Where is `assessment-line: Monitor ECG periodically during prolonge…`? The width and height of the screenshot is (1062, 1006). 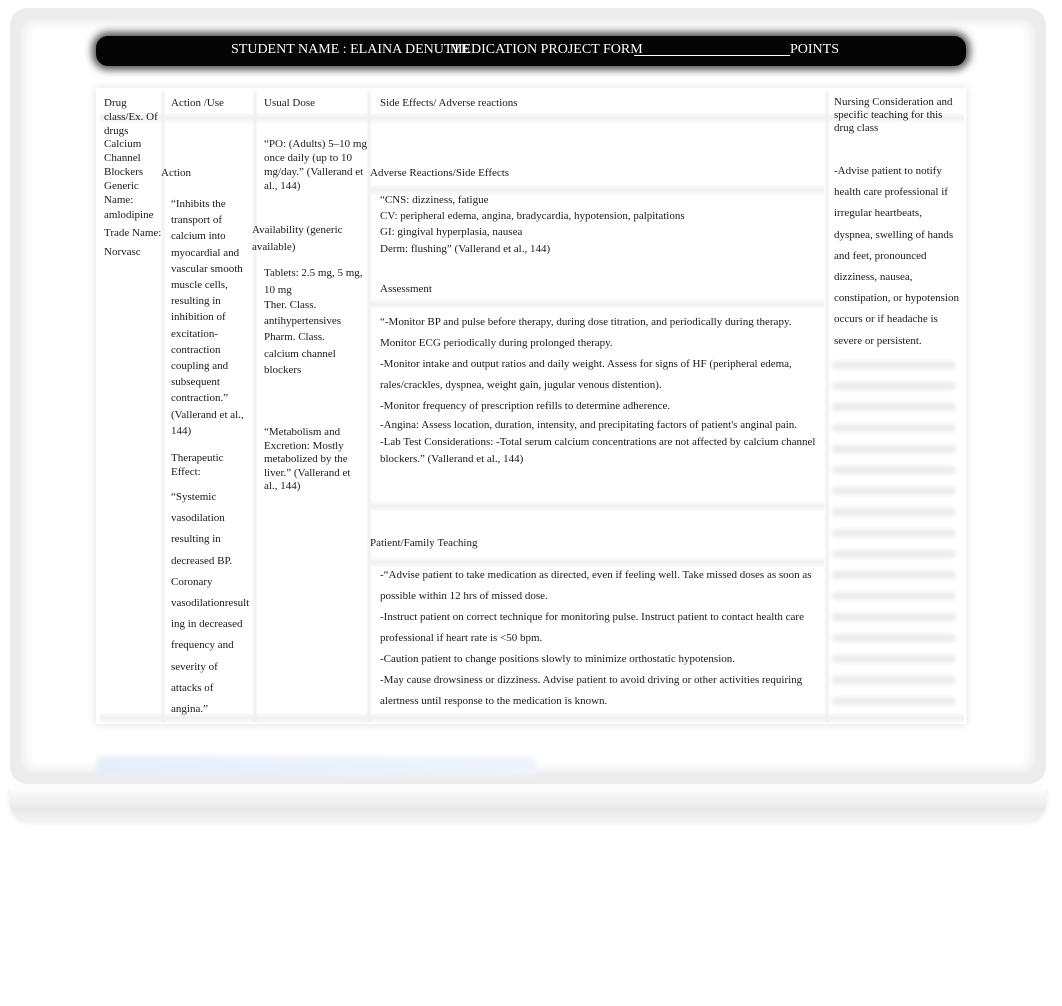 assessment-line: Monitor ECG periodically during prolonge… is located at coordinates (496, 343).